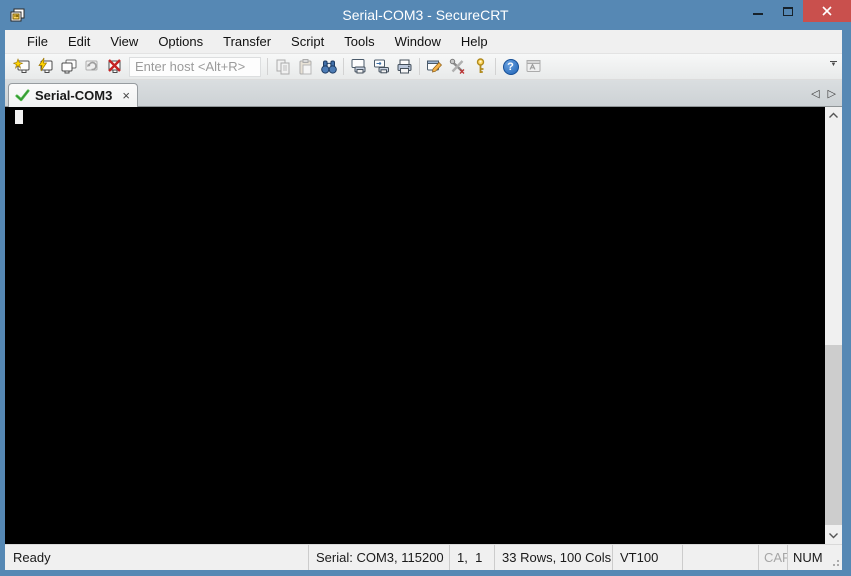  I want to click on launch-application-button, so click(533, 67).